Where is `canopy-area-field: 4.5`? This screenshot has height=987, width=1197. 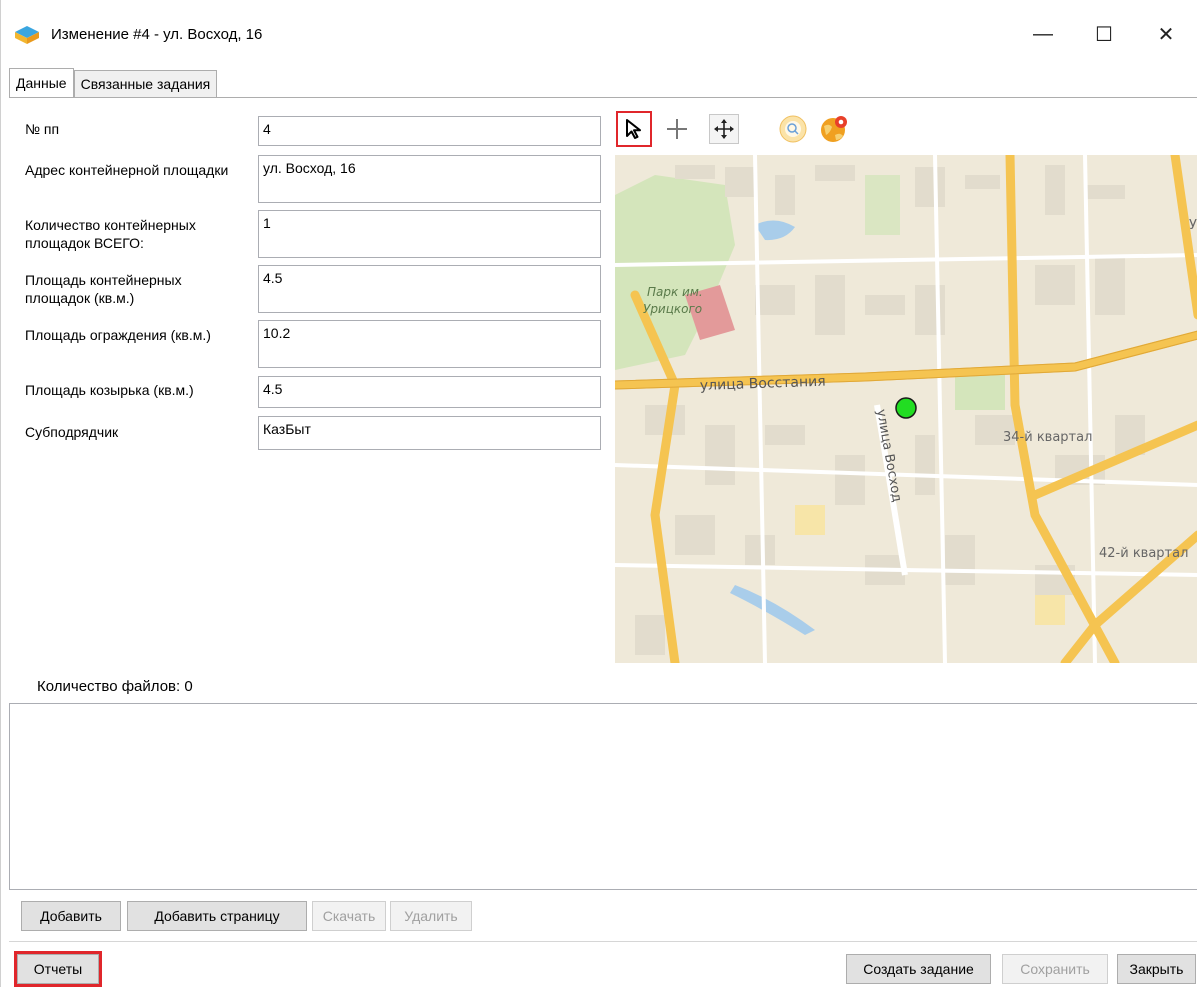 canopy-area-field: 4.5 is located at coordinates (429, 392).